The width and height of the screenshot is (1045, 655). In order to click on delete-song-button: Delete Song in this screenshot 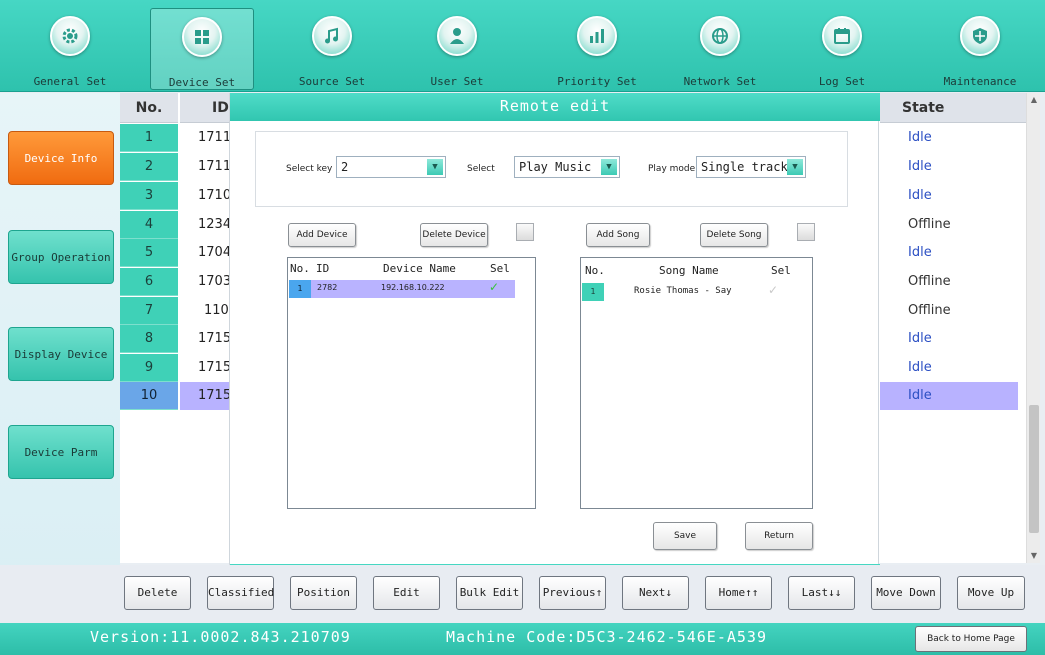, I will do `click(734, 235)`.